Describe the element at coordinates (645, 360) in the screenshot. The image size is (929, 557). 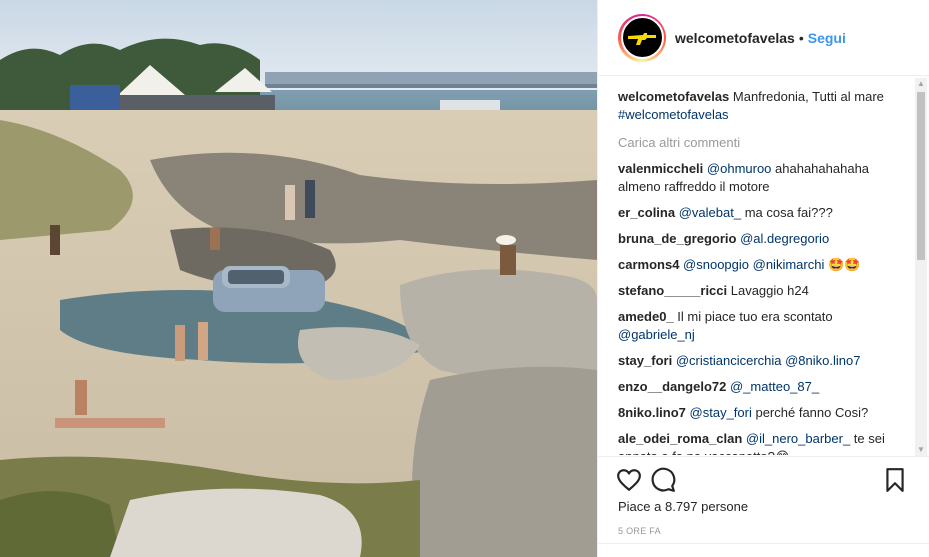
I see `comment-username: stay_fori` at that location.